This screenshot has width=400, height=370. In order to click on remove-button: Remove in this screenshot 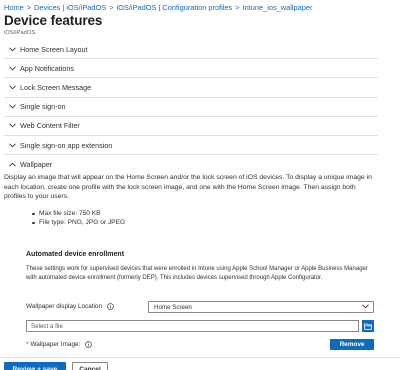, I will do `click(352, 344)`.